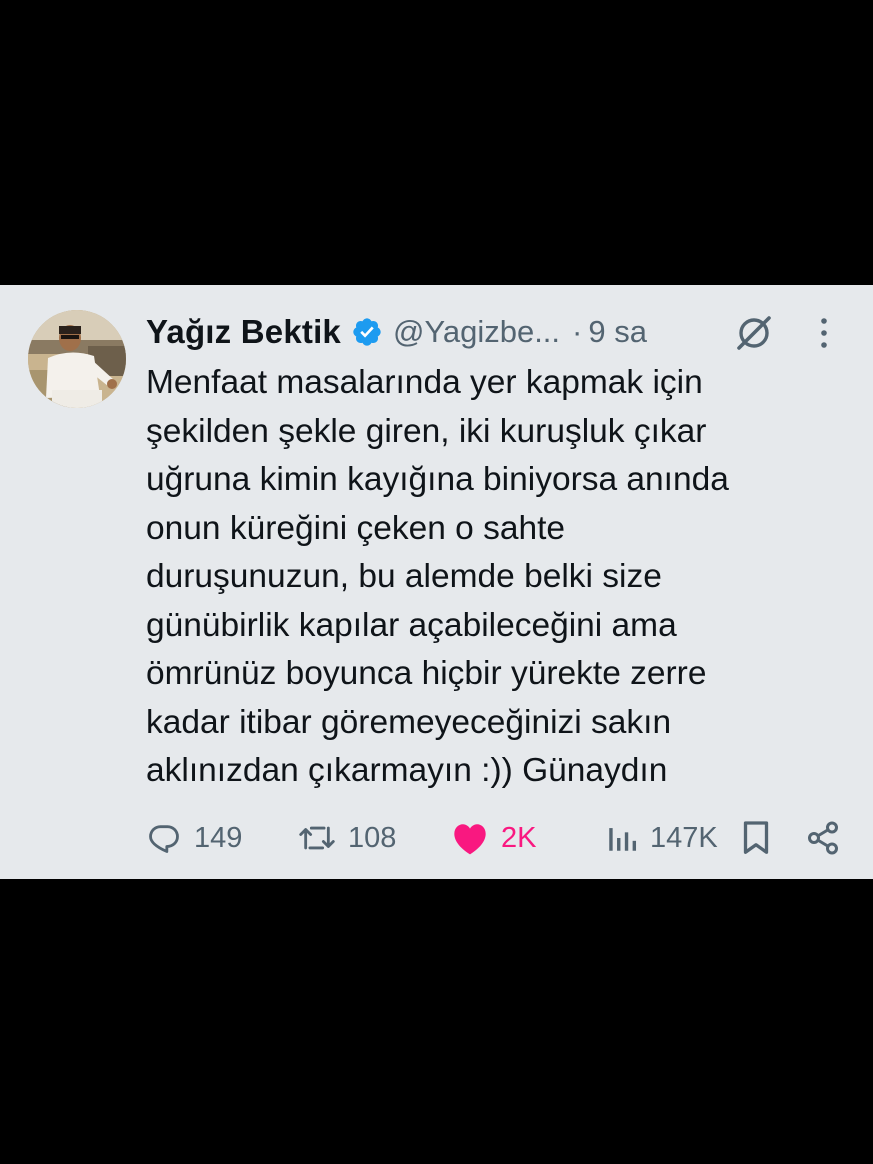 The height and width of the screenshot is (1164, 873). Describe the element at coordinates (411, 625) in the screenshot. I see `tweet-text-line: günübirlik kapılar açabileceğini ama` at that location.